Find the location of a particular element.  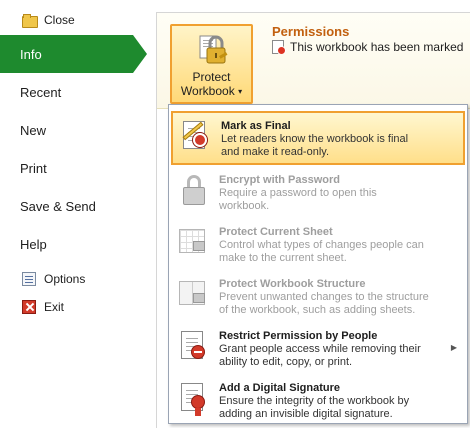

nav-info: Info is located at coordinates (73, 54).